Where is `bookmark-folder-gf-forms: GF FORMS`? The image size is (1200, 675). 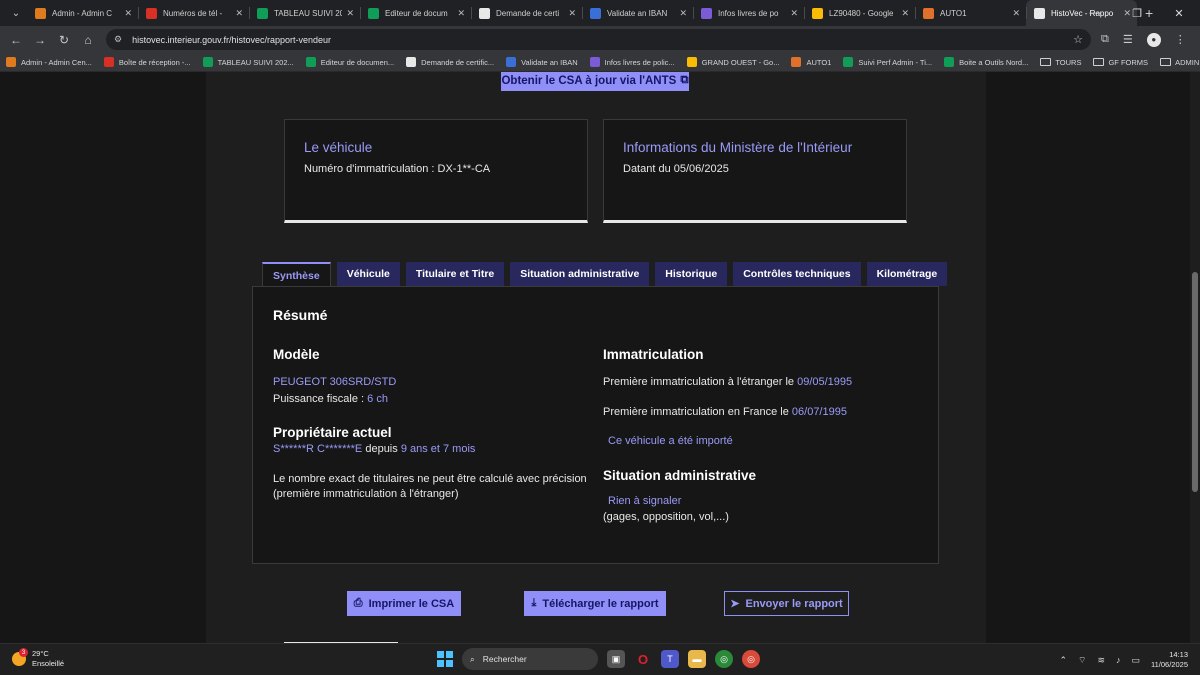 bookmark-folder-gf-forms: GF FORMS is located at coordinates (1120, 62).